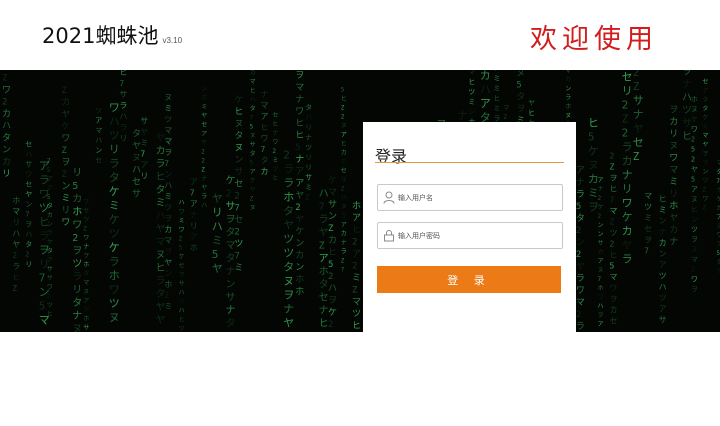 This screenshot has height=426, width=720. What do you see at coordinates (469, 279) in the screenshot?
I see `login-button: 登 录` at bounding box center [469, 279].